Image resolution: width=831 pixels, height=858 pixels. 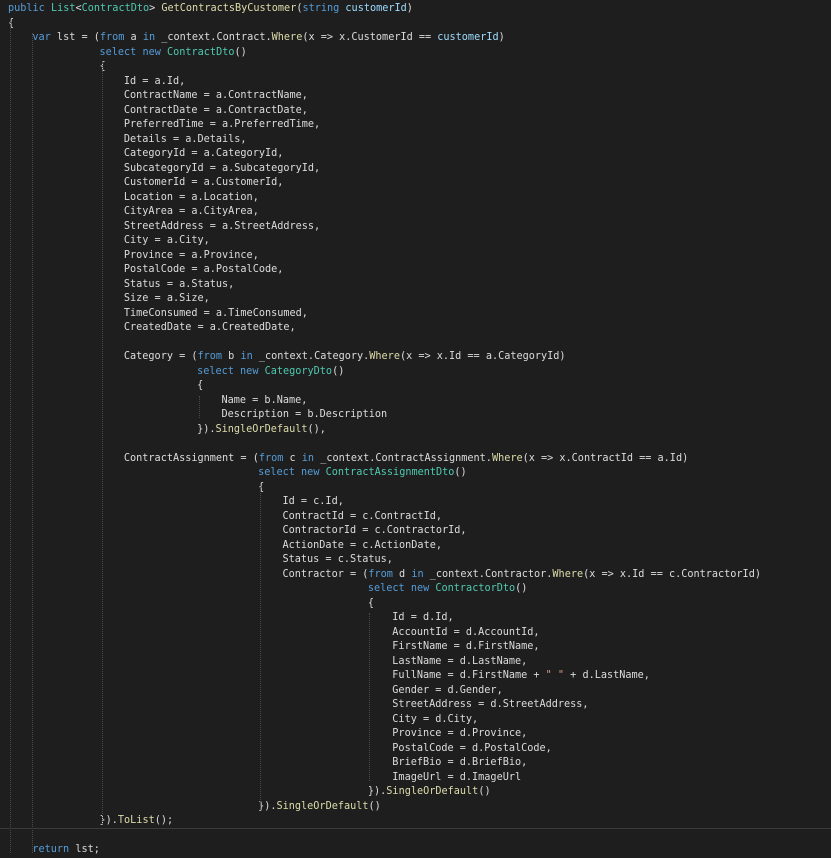 I want to click on code-token: SingleOrDefault, so click(x=432, y=791).